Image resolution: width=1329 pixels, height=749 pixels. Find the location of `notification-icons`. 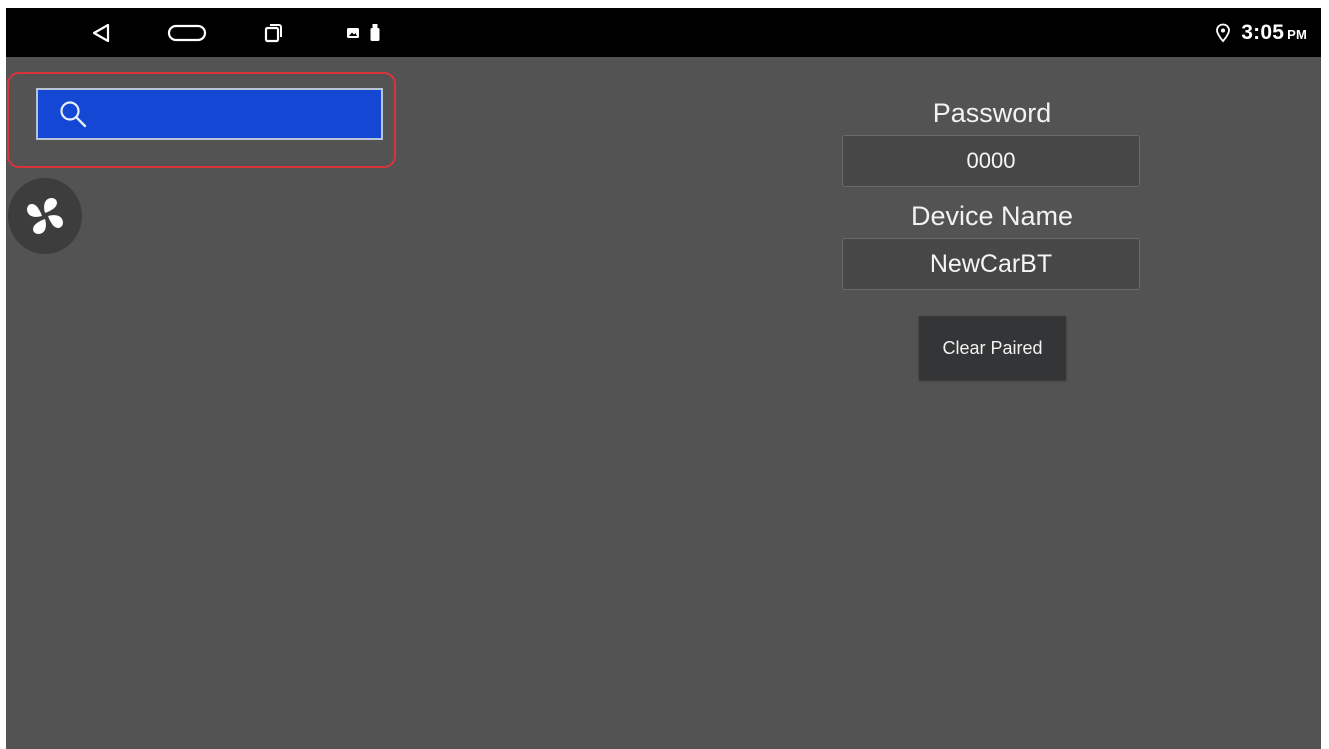

notification-icons is located at coordinates (363, 32).